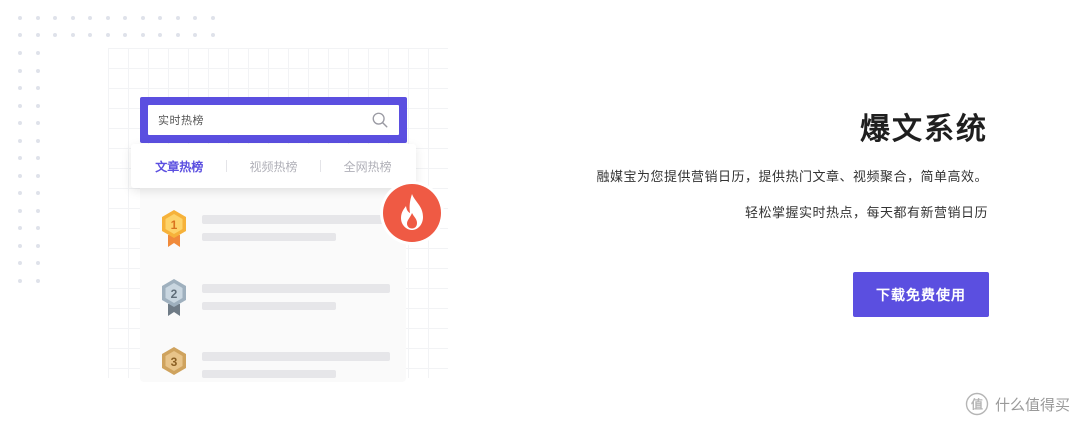 This screenshot has height=426, width=1080. I want to click on silver-medal-icon: 2, so click(174, 297).